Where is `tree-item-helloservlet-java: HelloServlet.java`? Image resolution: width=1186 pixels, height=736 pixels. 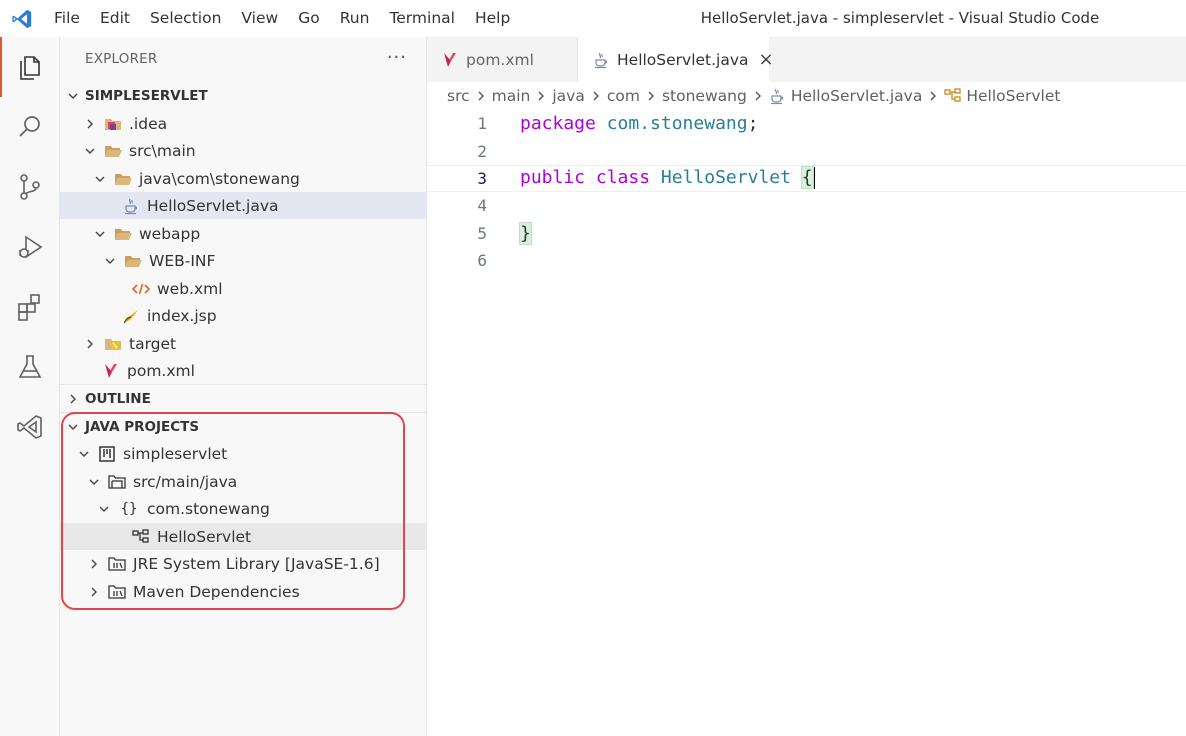
tree-item-helloservlet-java: HelloServlet.java is located at coordinates (274, 205).